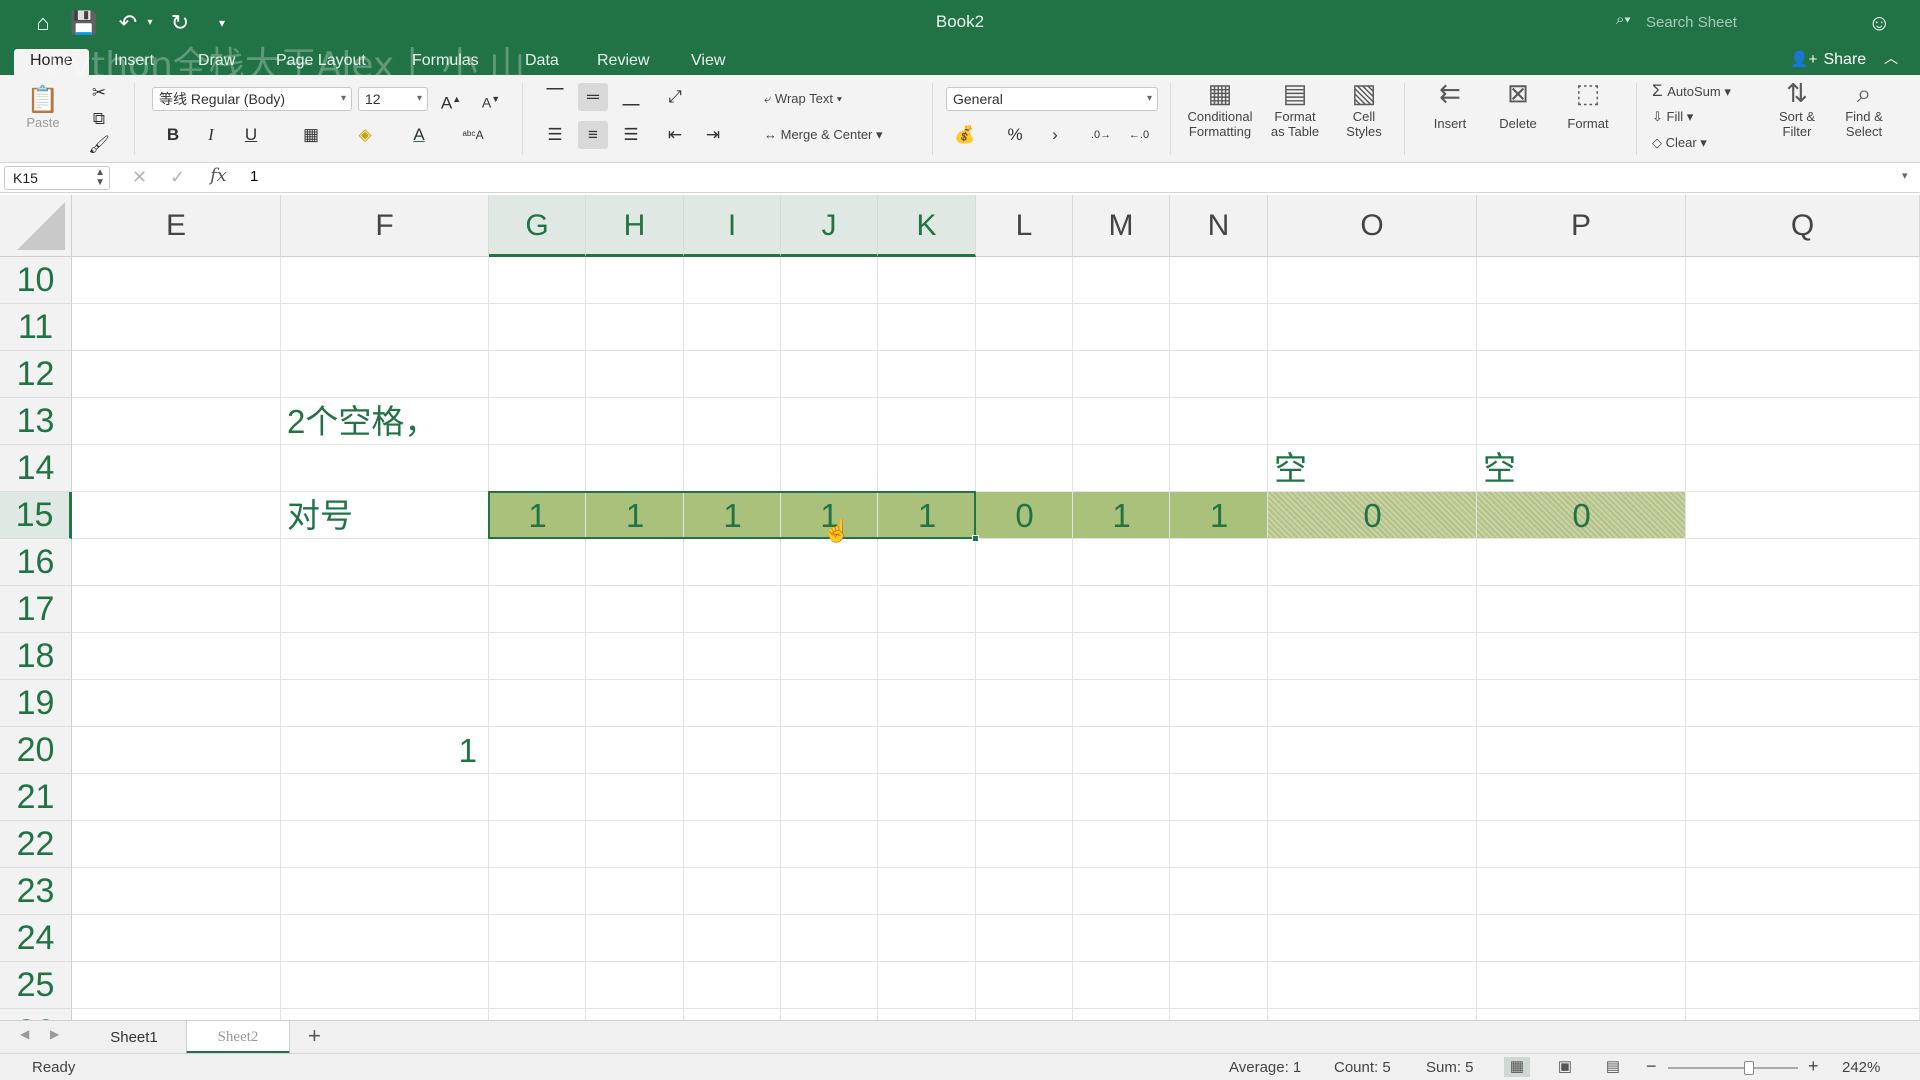 The image size is (1920, 1080). What do you see at coordinates (139, 177) in the screenshot?
I see `cancel-entry-icon: ✕` at bounding box center [139, 177].